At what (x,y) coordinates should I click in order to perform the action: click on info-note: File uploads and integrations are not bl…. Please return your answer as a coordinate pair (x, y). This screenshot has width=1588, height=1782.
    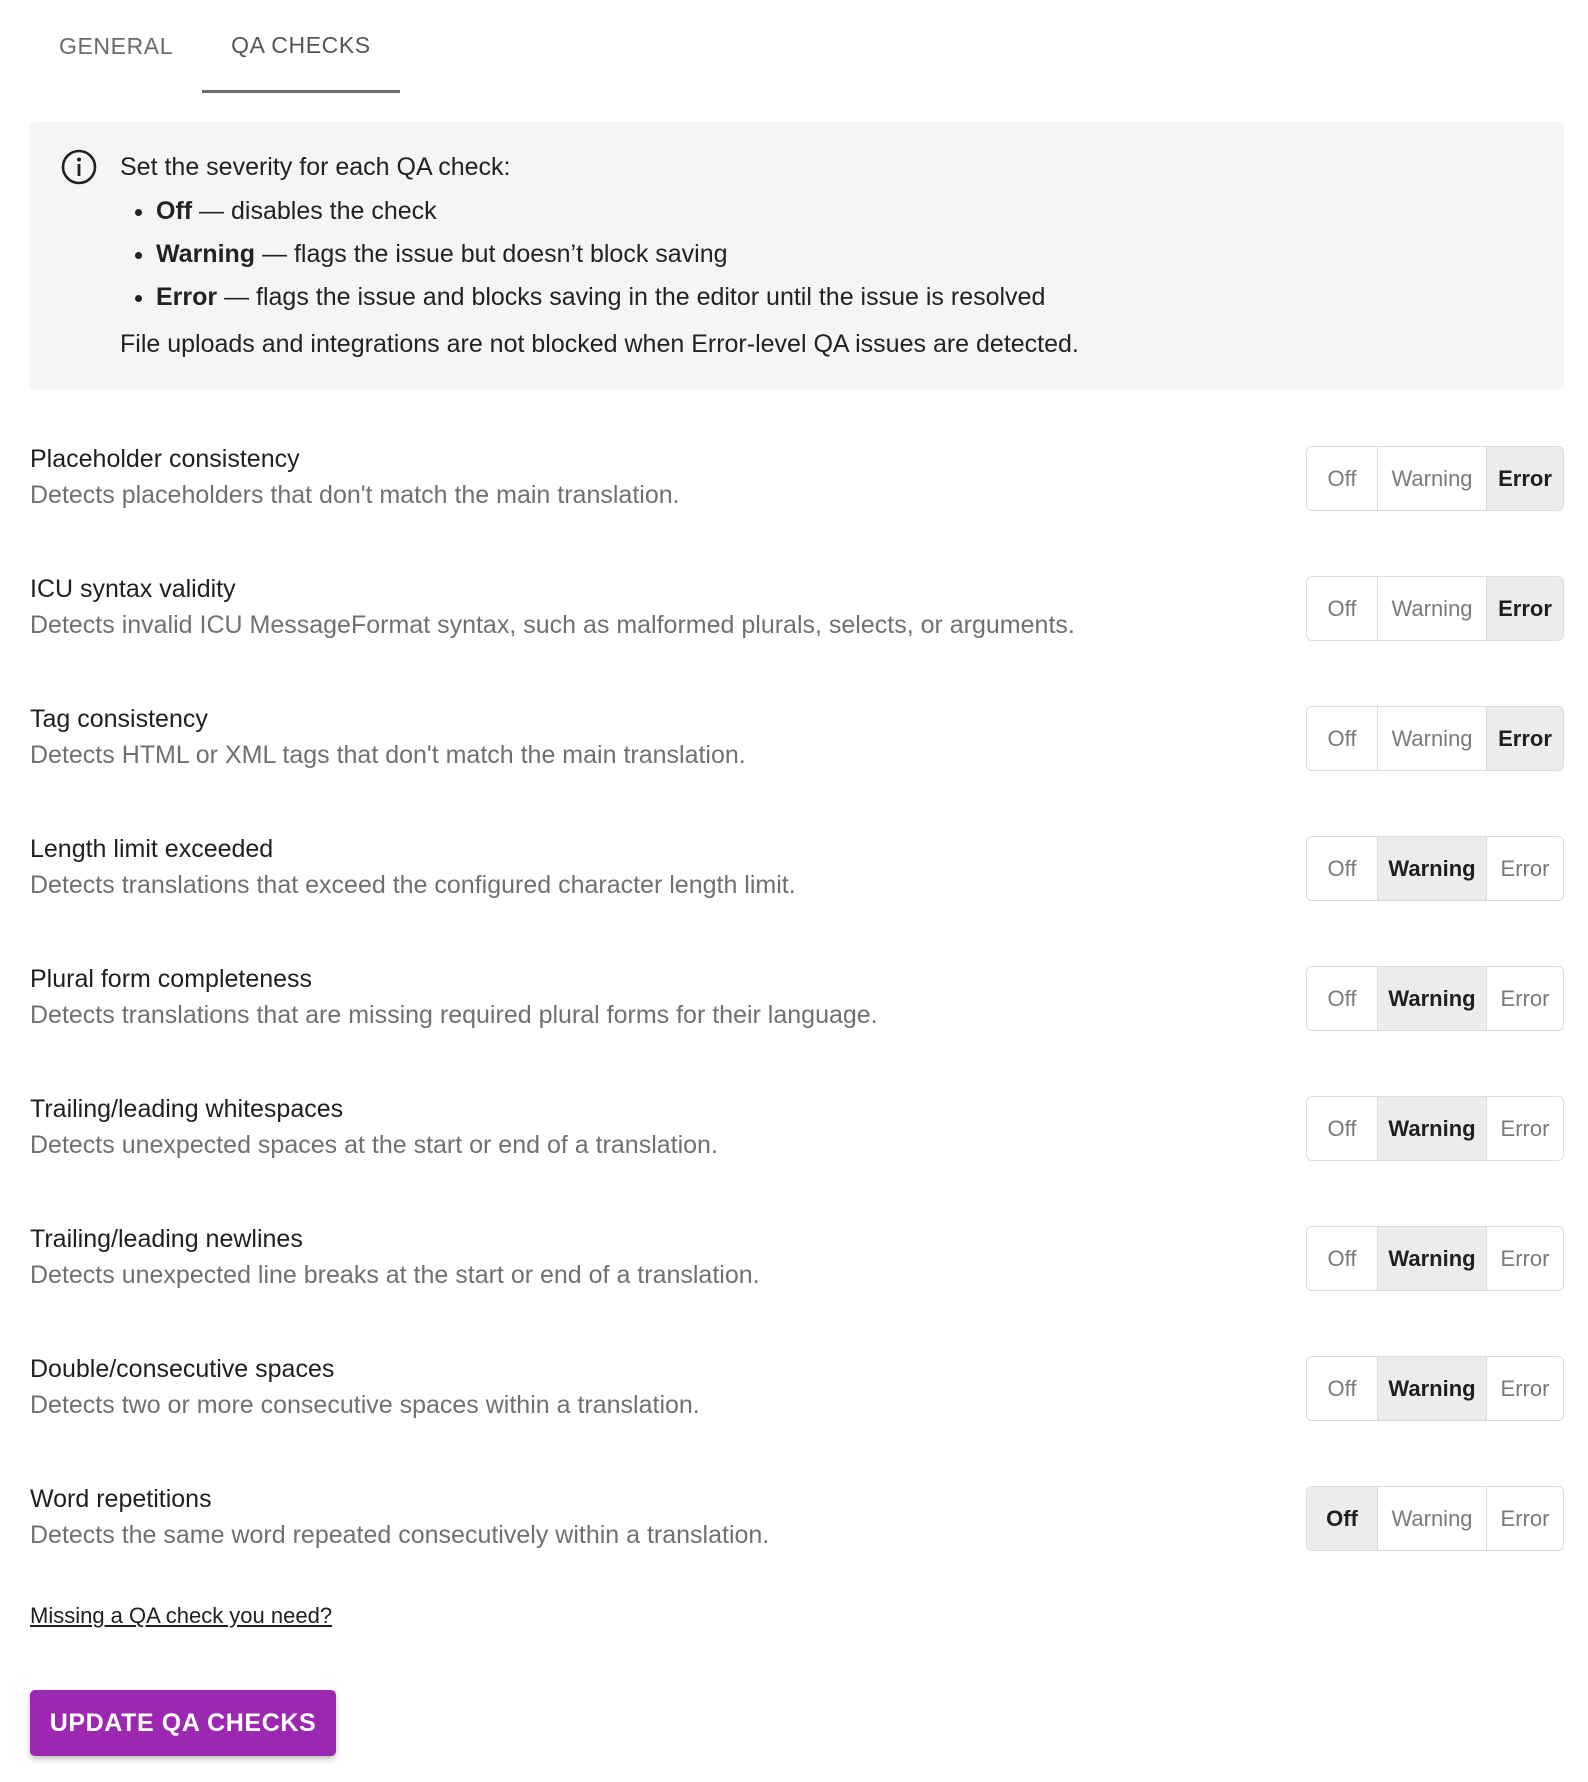
    Looking at the image, I should click on (599, 344).